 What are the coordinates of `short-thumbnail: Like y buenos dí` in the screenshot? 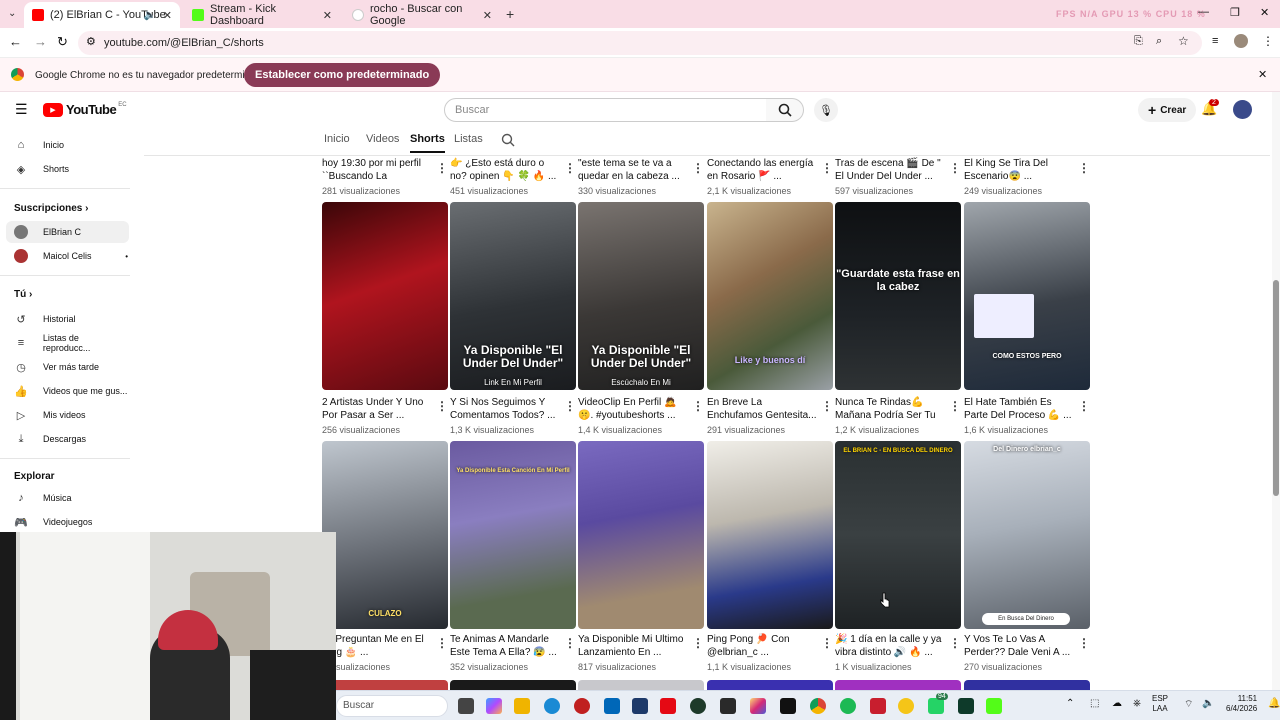 It's located at (770, 296).